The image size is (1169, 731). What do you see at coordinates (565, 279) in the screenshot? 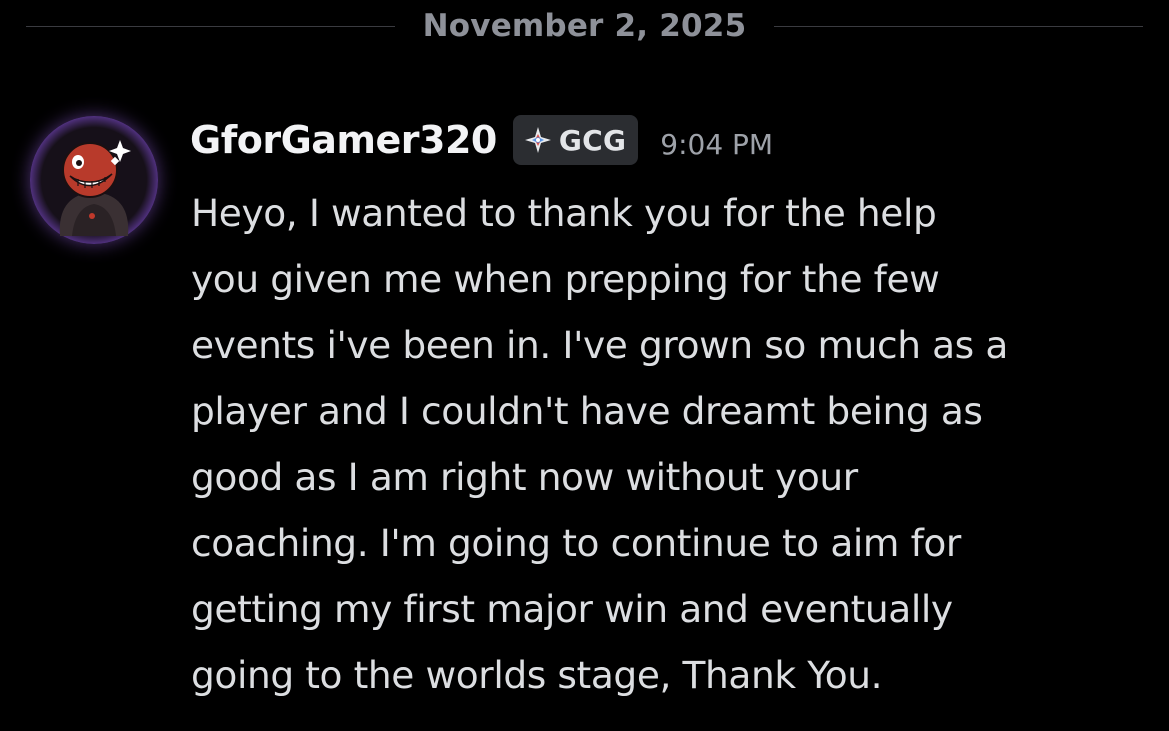
I see `message-line: you given me when prepping for the few` at bounding box center [565, 279].